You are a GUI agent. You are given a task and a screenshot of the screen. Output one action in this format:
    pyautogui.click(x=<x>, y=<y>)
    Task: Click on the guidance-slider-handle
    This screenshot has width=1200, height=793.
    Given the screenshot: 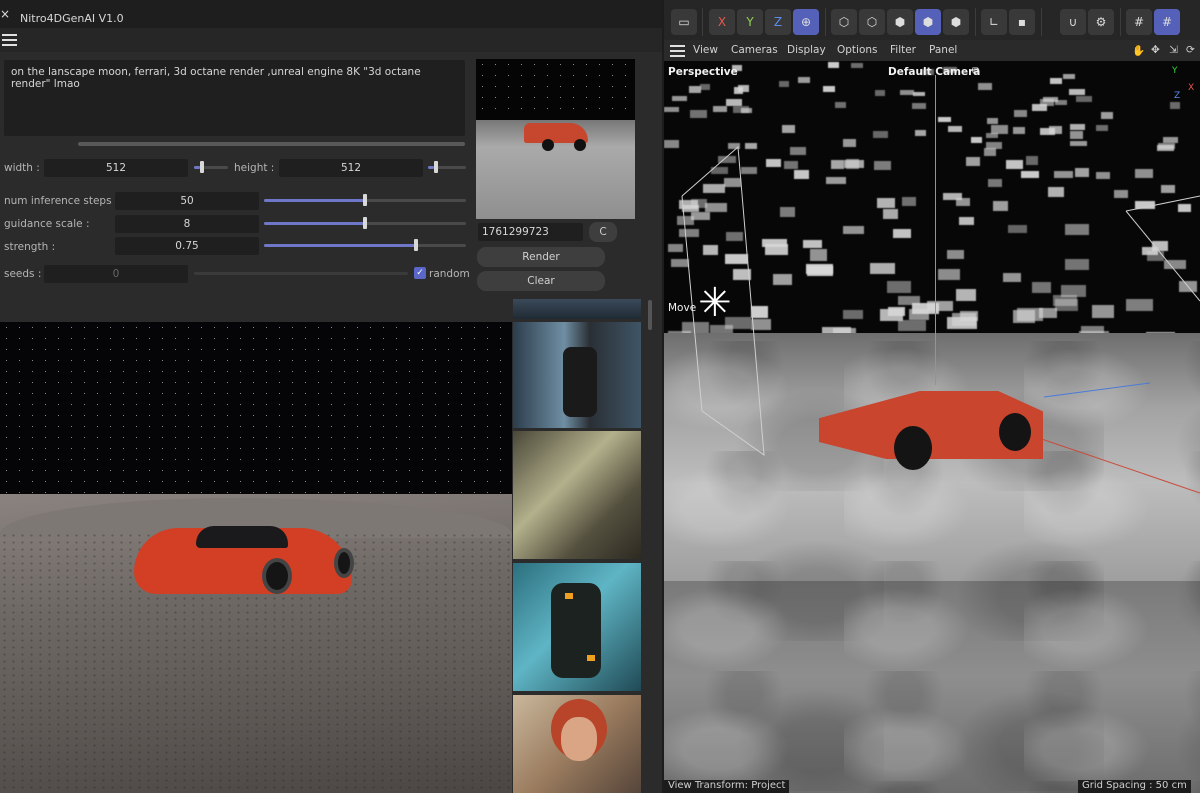 What is the action you would take?
    pyautogui.click(x=365, y=223)
    